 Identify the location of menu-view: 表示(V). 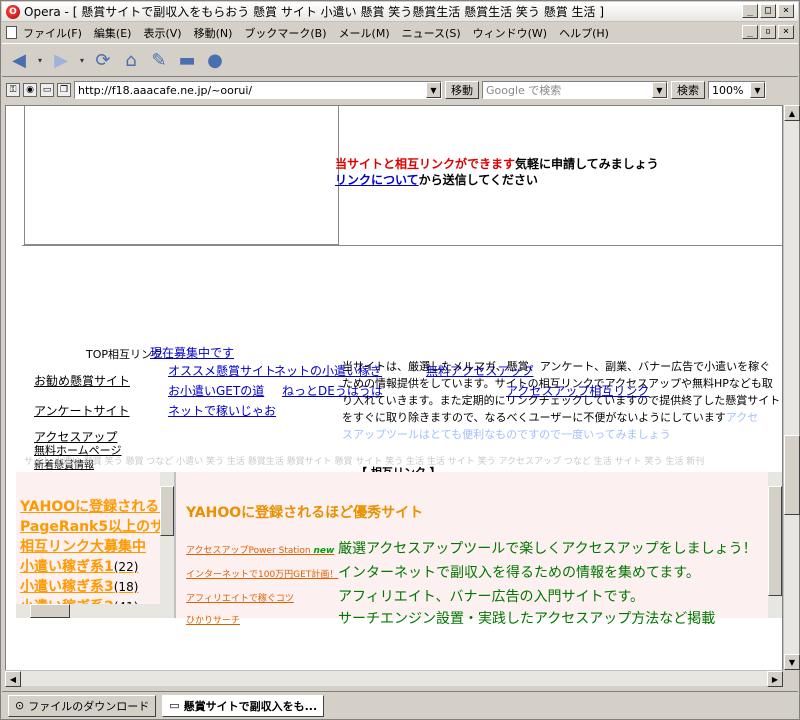
(162, 33).